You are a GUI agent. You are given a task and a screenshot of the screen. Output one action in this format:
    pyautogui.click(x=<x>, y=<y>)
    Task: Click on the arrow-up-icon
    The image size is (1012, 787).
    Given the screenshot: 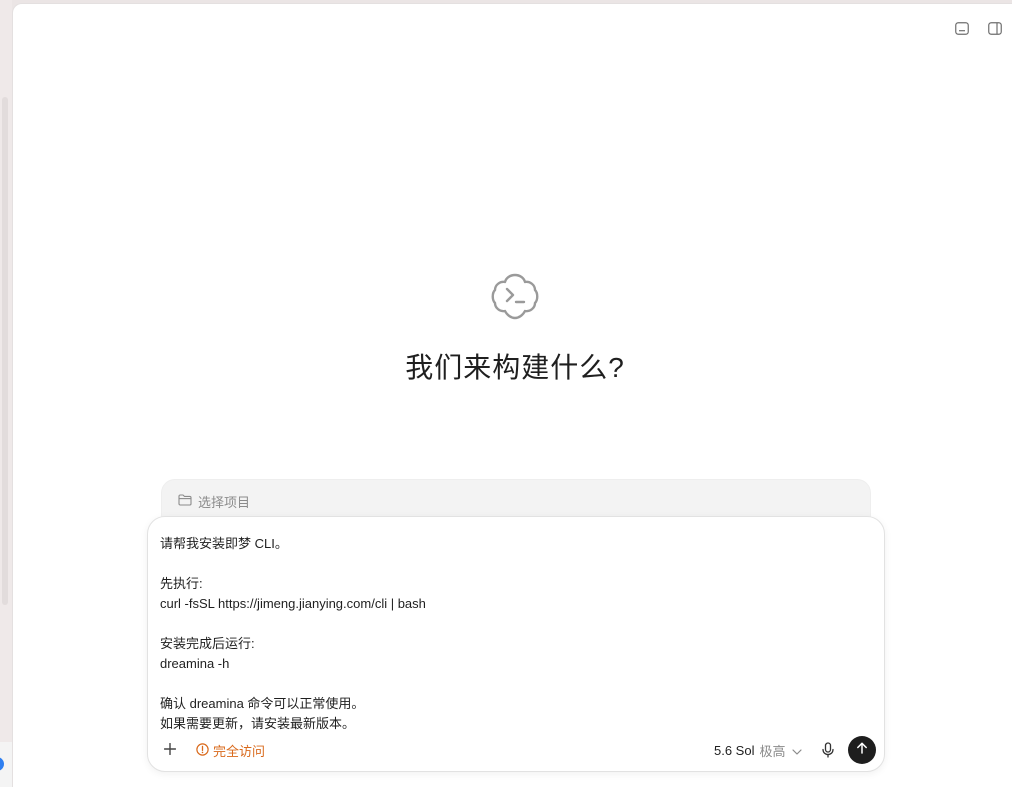 What is the action you would take?
    pyautogui.click(x=862, y=750)
    